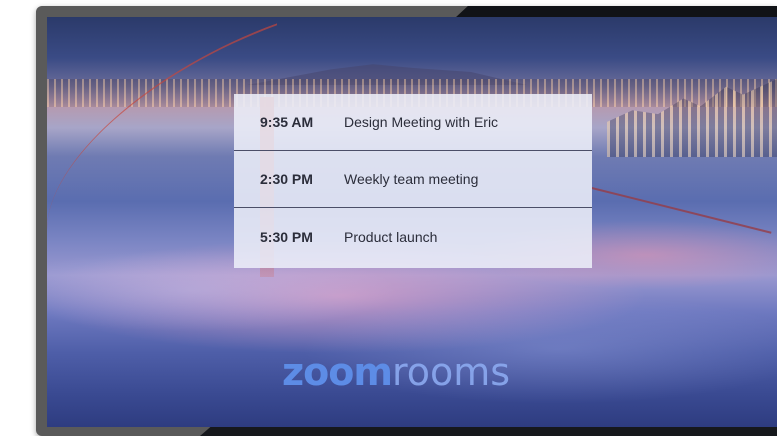 The width and height of the screenshot is (777, 436). What do you see at coordinates (391, 236) in the screenshot?
I see `meeting-title: Product launch` at bounding box center [391, 236].